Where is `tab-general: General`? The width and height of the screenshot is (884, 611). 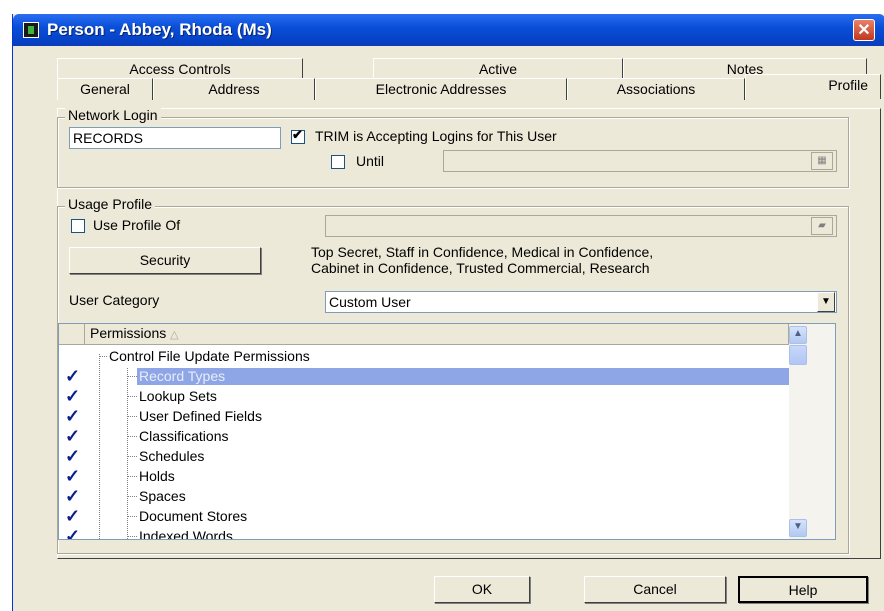 tab-general: General is located at coordinates (105, 89).